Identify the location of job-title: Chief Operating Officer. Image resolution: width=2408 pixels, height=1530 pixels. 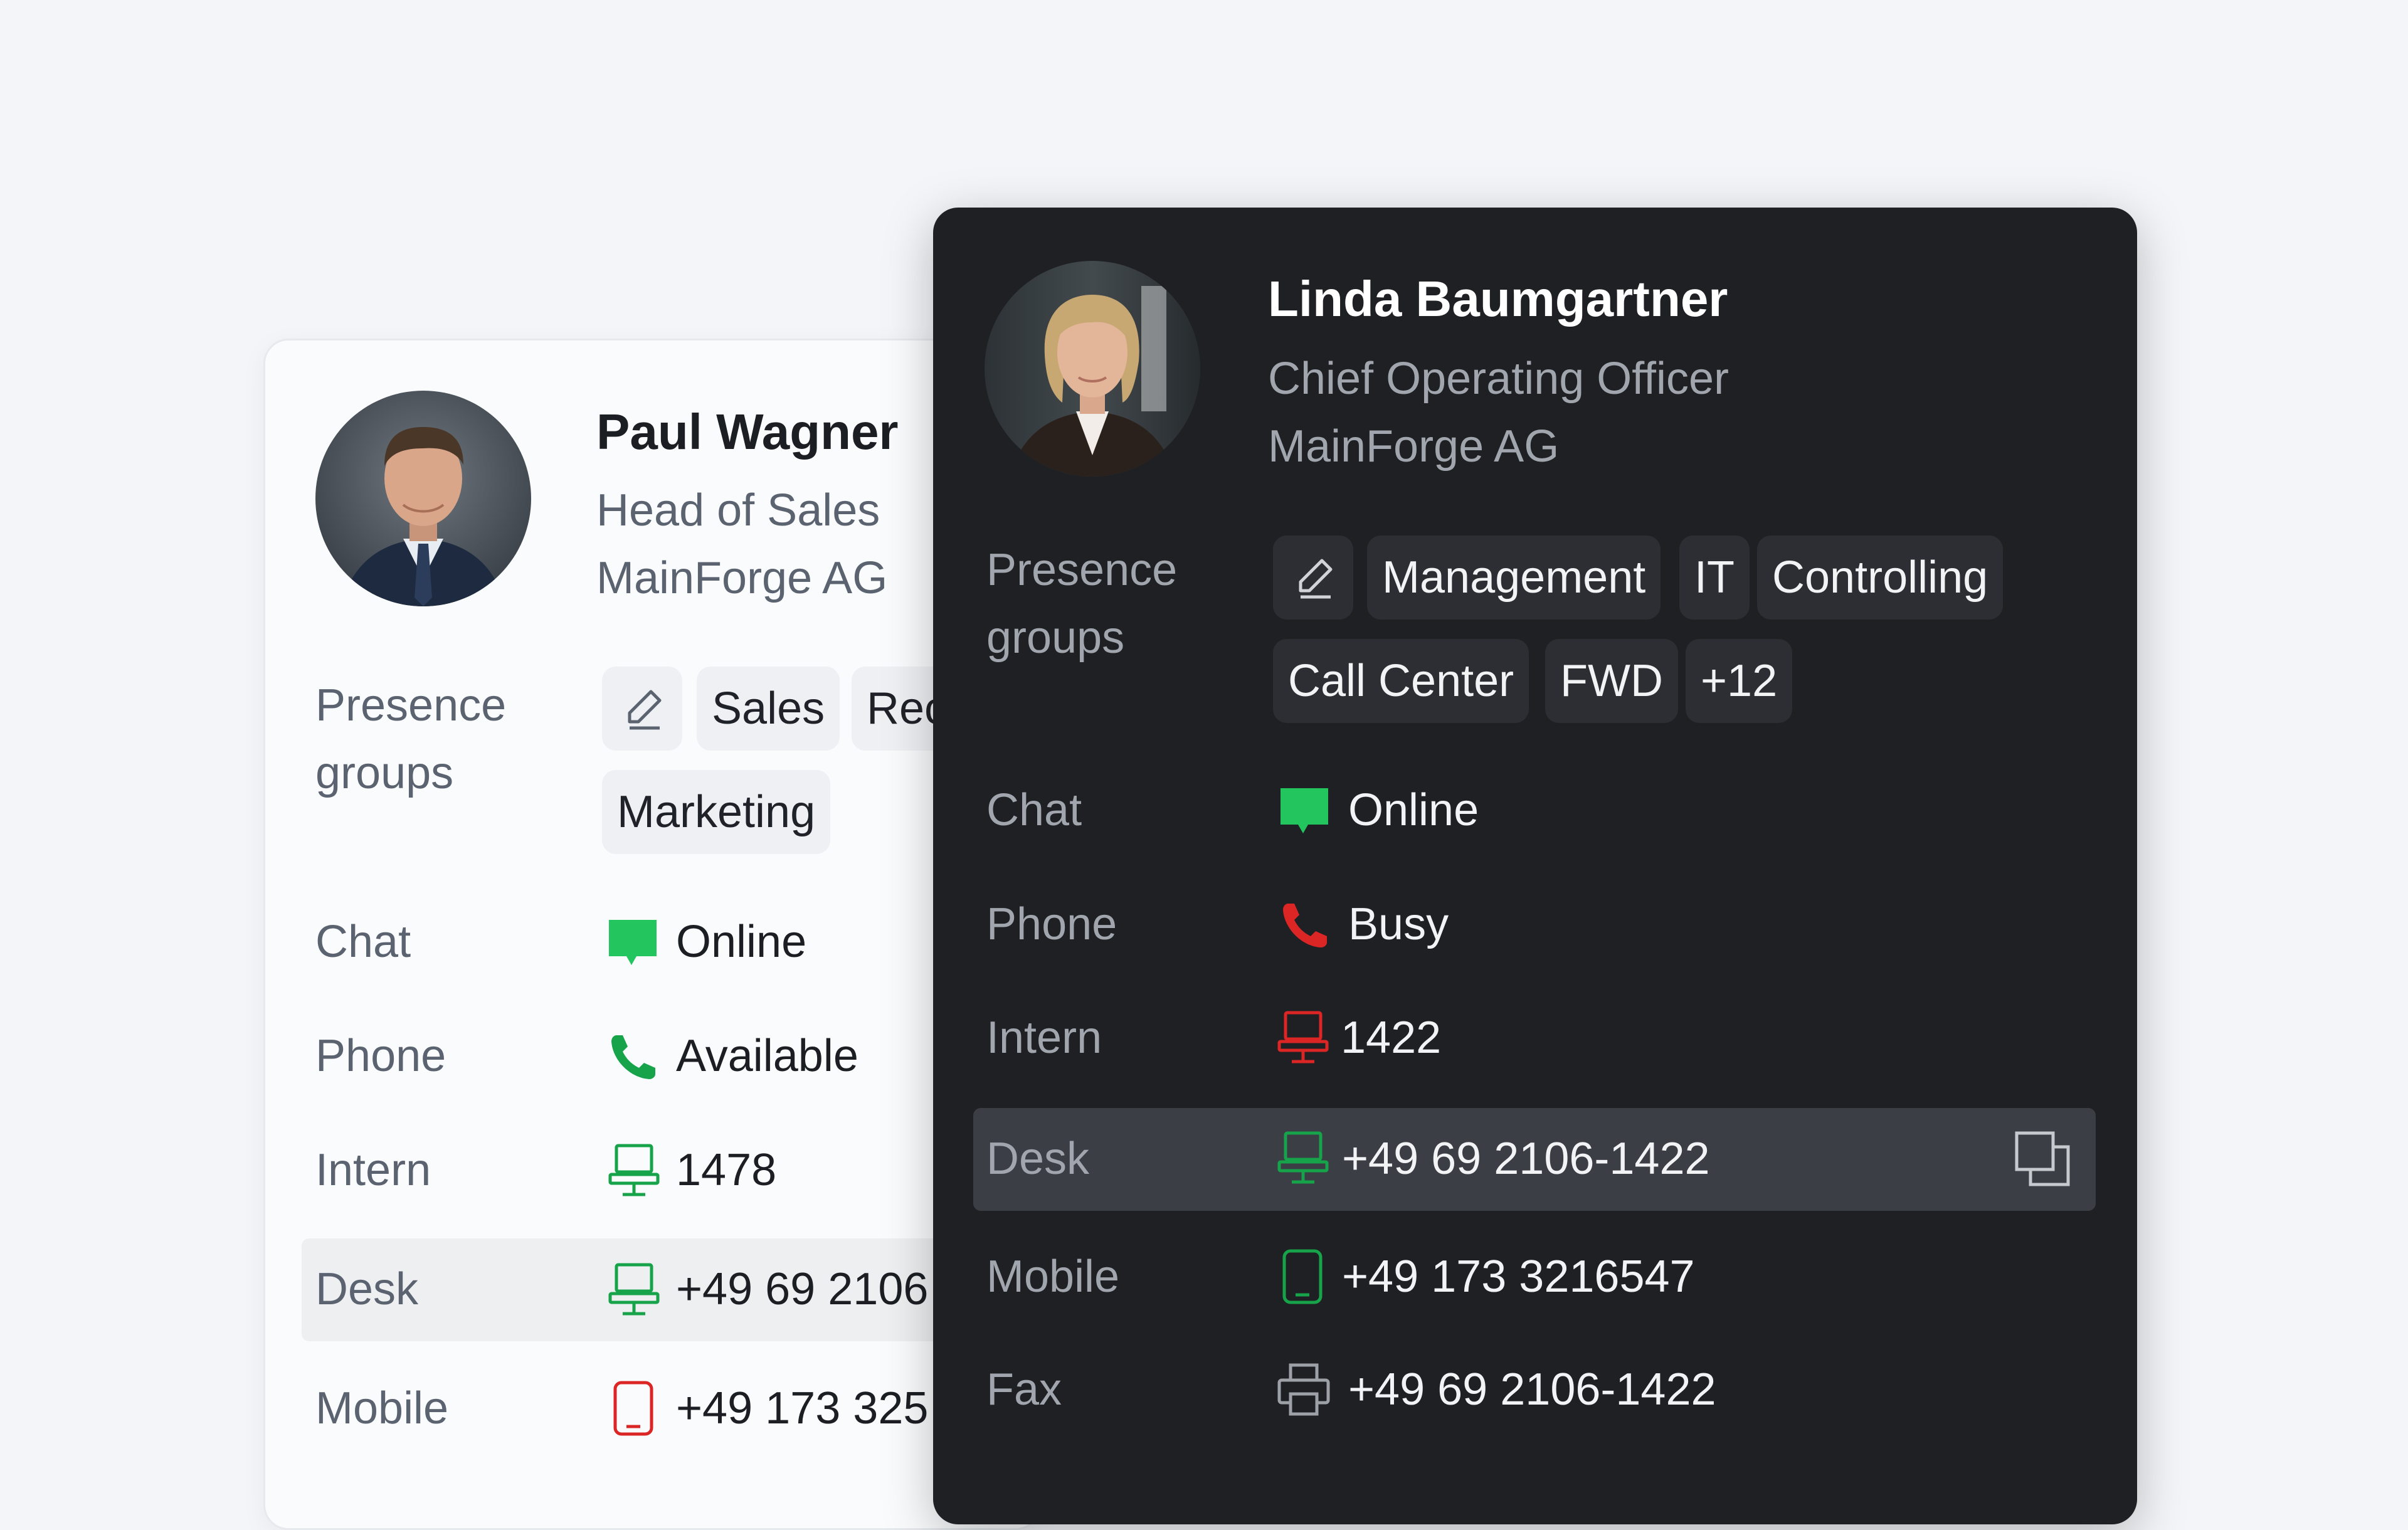
(1498, 379).